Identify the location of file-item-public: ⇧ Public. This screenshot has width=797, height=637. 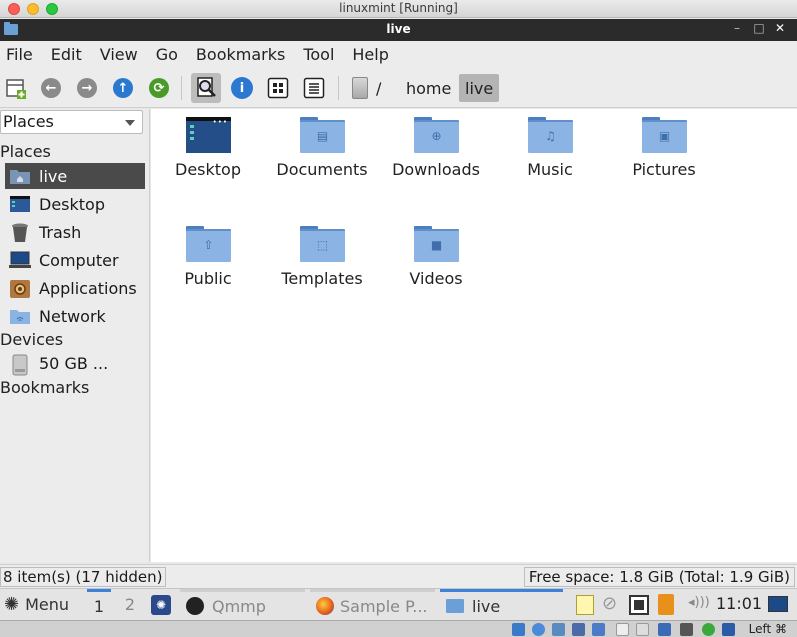
(208, 268).